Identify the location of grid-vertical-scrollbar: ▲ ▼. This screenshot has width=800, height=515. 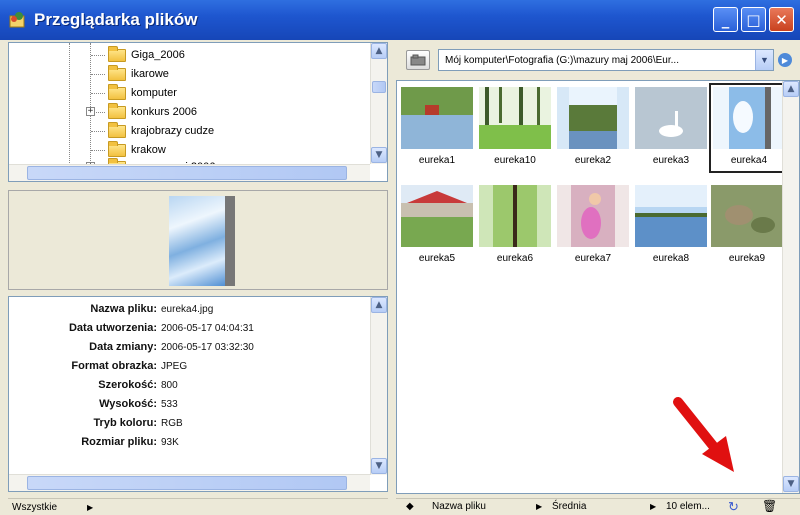
(790, 287).